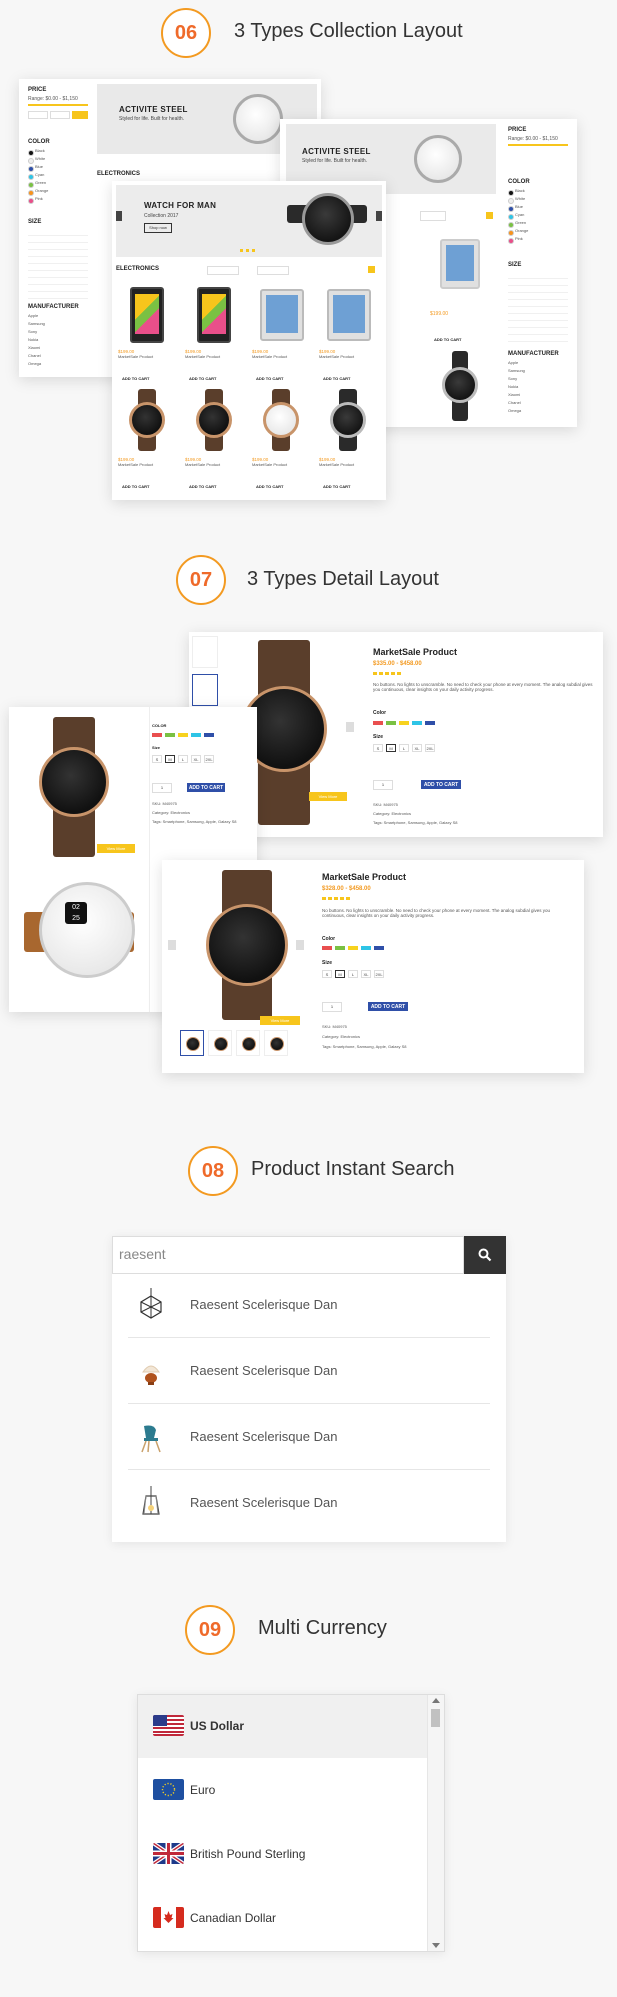 This screenshot has width=617, height=1997. I want to click on toolbar-select, so click(433, 216).